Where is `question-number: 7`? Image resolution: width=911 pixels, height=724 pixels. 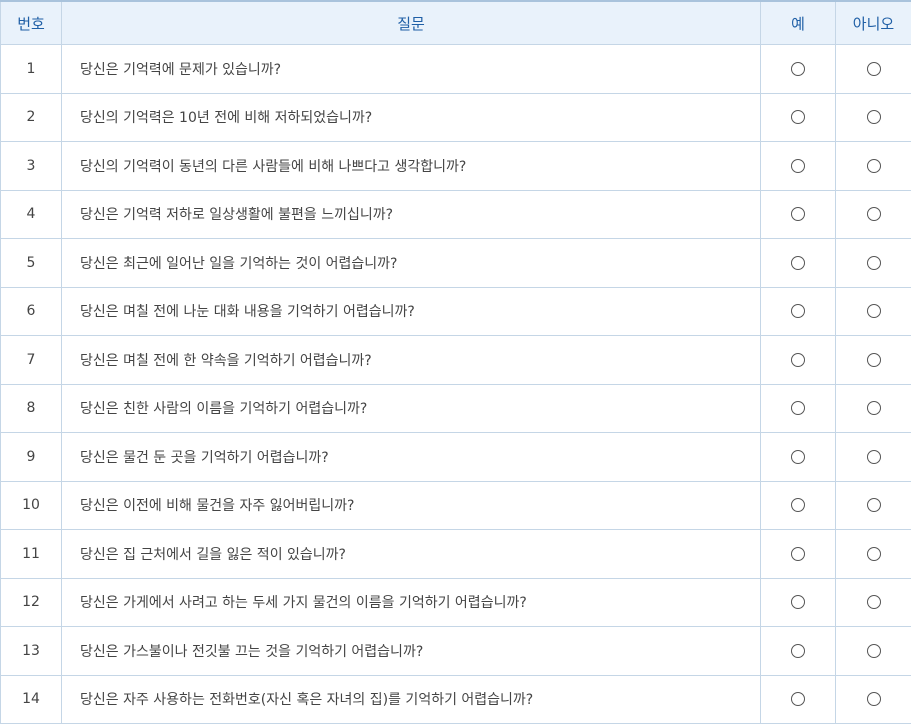
question-number: 7 is located at coordinates (31, 360).